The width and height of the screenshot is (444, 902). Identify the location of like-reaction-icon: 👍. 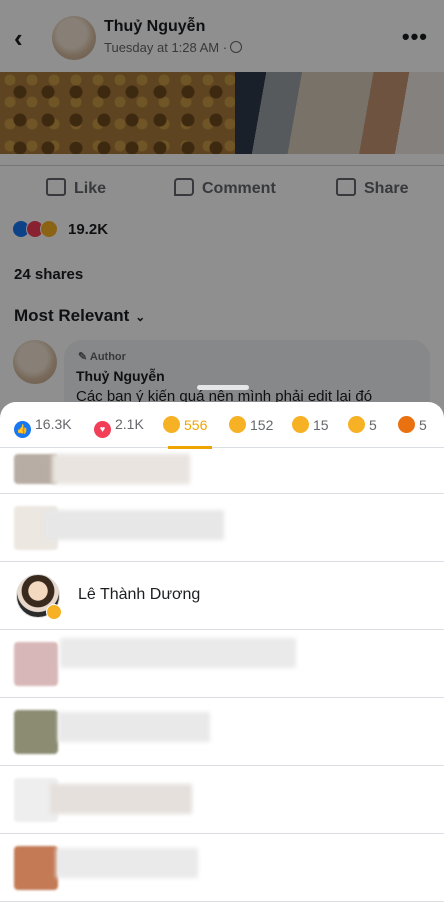
(22, 429).